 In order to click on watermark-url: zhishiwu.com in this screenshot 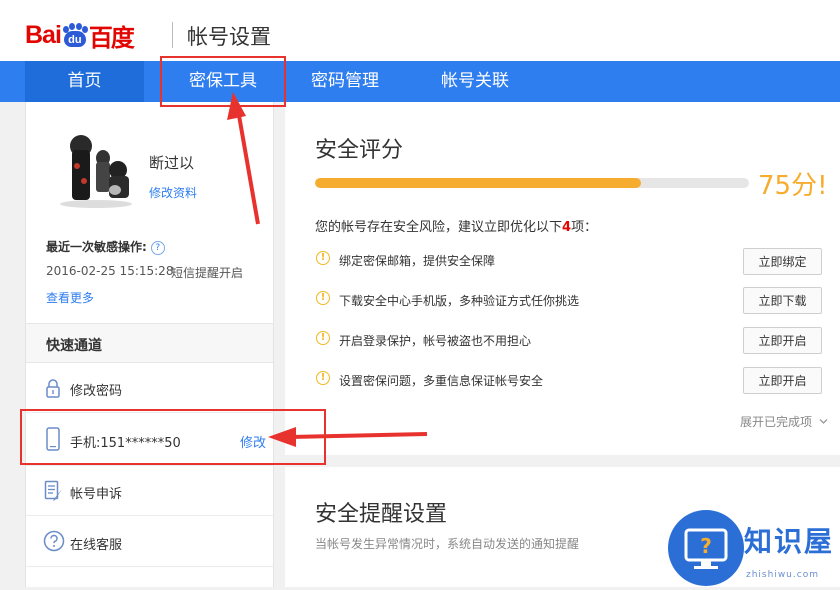, I will do `click(782, 575)`.